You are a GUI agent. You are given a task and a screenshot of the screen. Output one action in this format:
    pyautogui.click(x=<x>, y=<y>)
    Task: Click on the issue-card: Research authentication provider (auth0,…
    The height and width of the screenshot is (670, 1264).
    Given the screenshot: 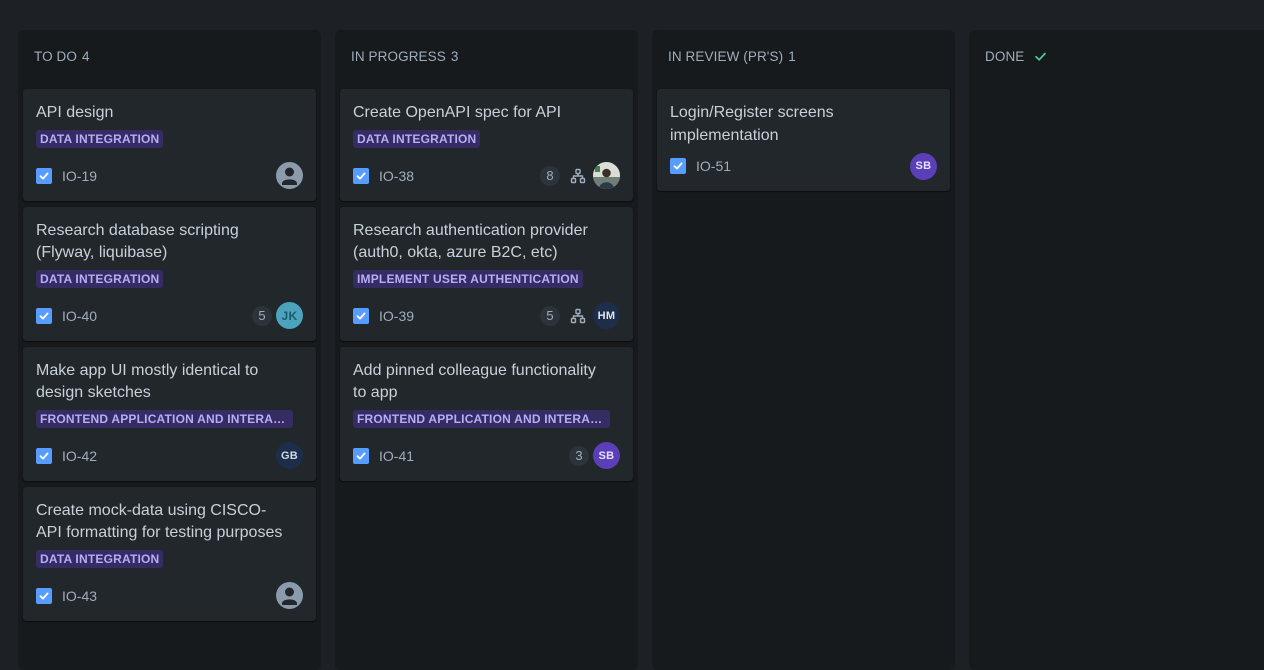 What is the action you would take?
    pyautogui.click(x=486, y=273)
    